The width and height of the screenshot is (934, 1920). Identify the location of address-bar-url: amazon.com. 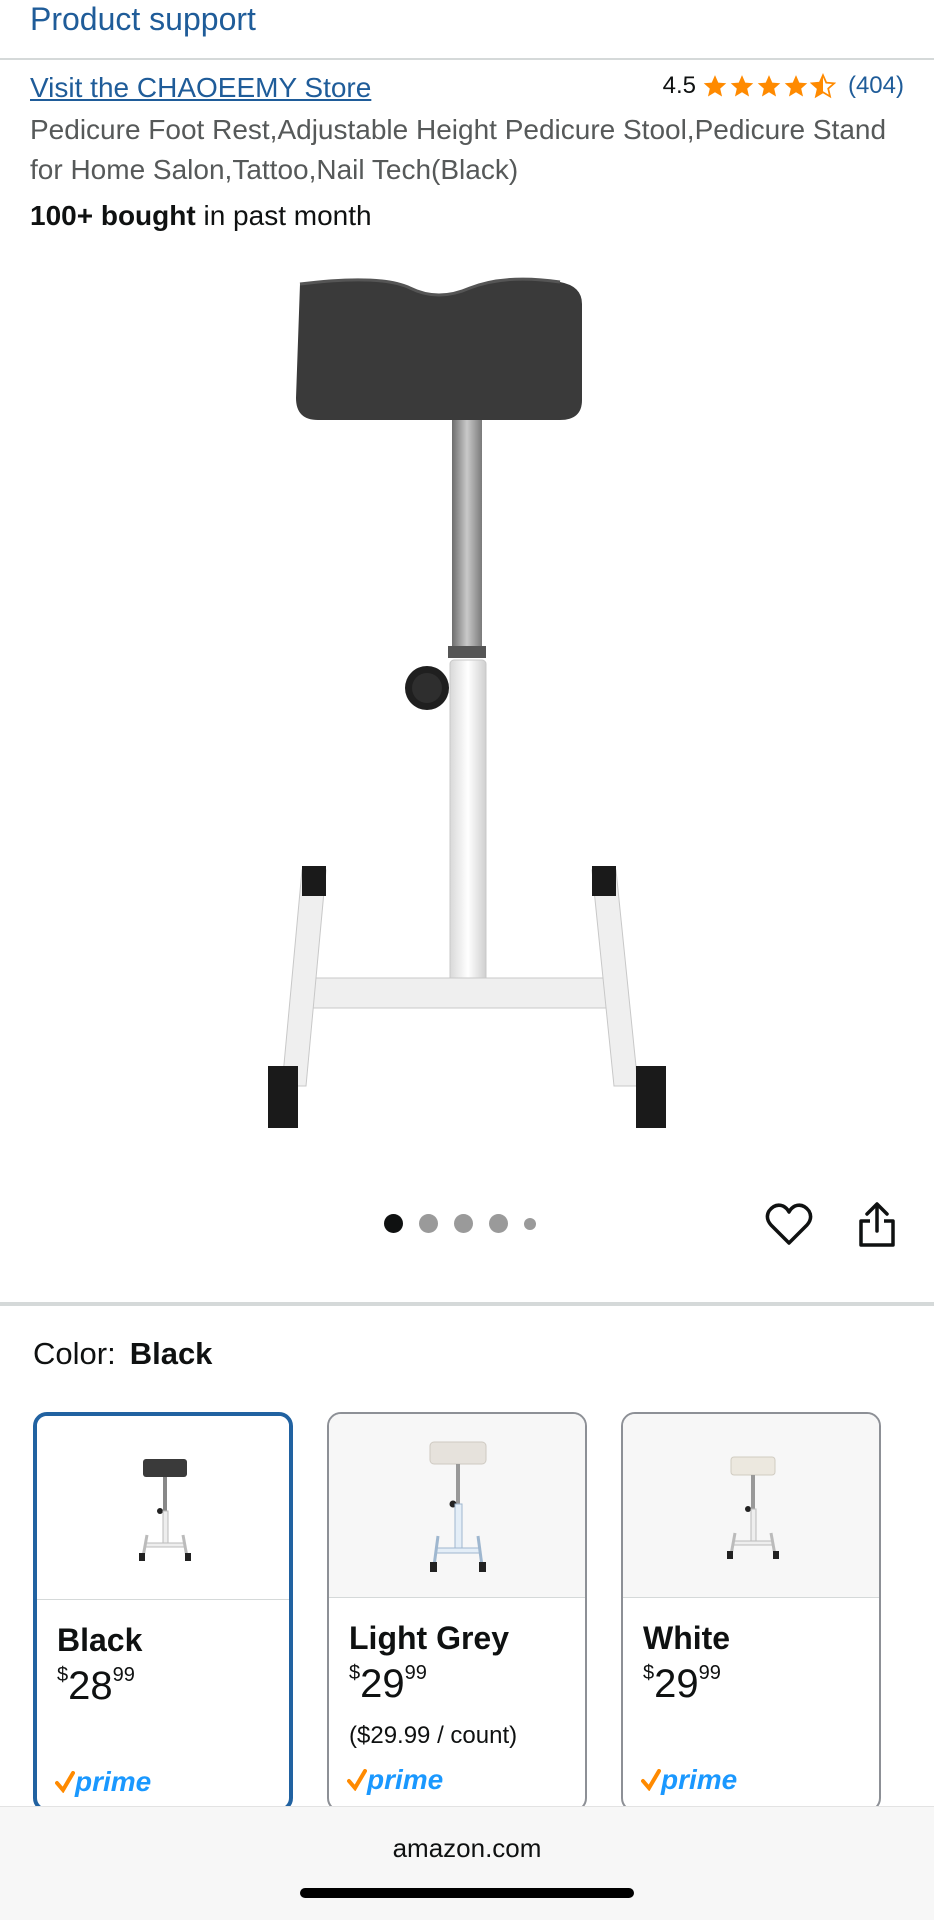
(467, 1848).